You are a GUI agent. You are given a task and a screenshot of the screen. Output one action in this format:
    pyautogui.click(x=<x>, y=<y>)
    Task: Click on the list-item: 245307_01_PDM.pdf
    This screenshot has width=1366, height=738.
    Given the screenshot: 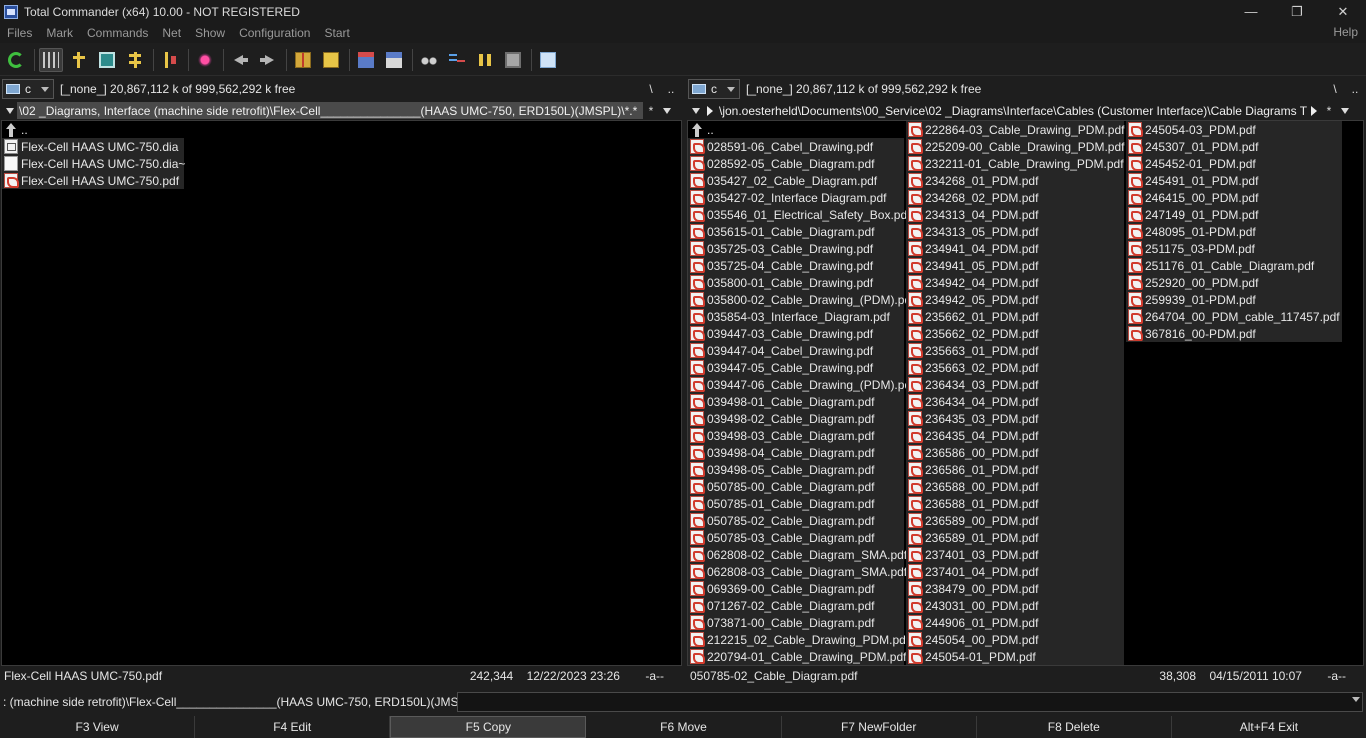 What is the action you would take?
    pyautogui.click(x=1234, y=146)
    